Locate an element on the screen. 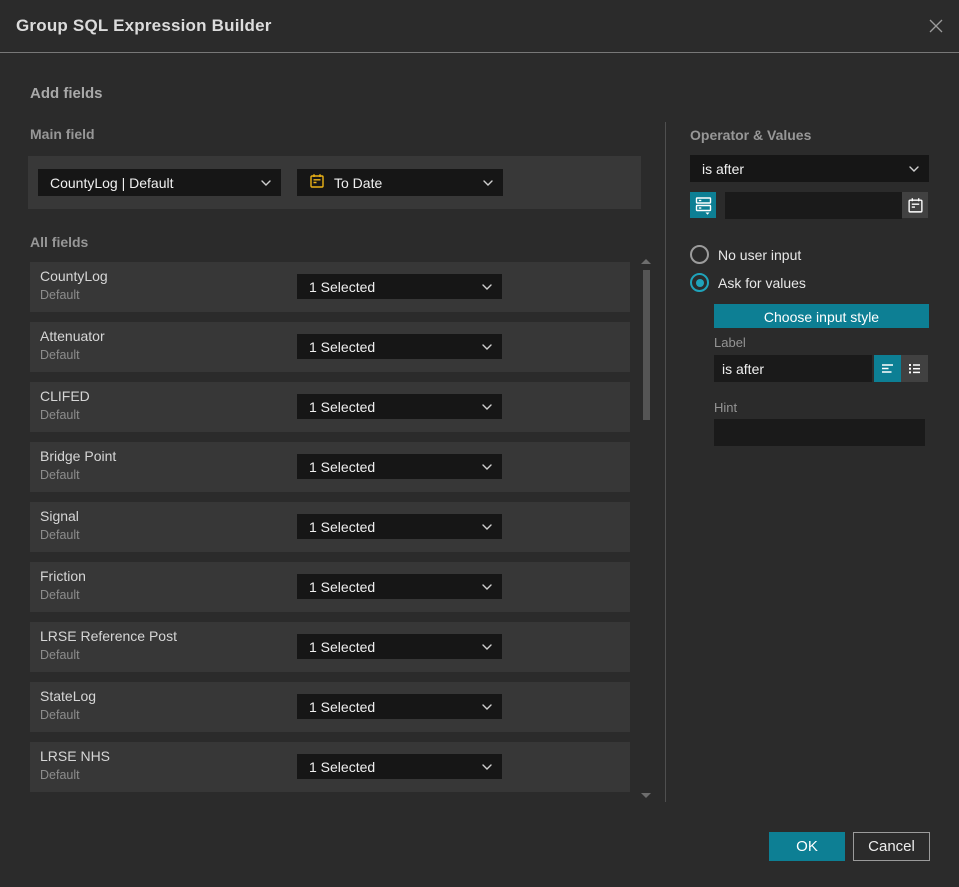  scrollbar-down-arrow is located at coordinates (646, 795).